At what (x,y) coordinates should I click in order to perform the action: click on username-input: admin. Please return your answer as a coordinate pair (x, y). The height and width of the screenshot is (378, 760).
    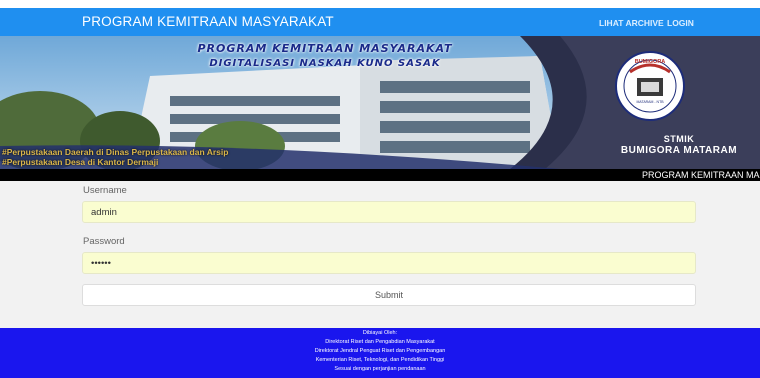
    Looking at the image, I should click on (389, 212).